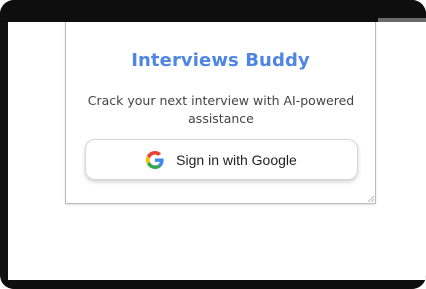 The image size is (426, 289). What do you see at coordinates (213, 11) in the screenshot?
I see `browser-top-bar` at bounding box center [213, 11].